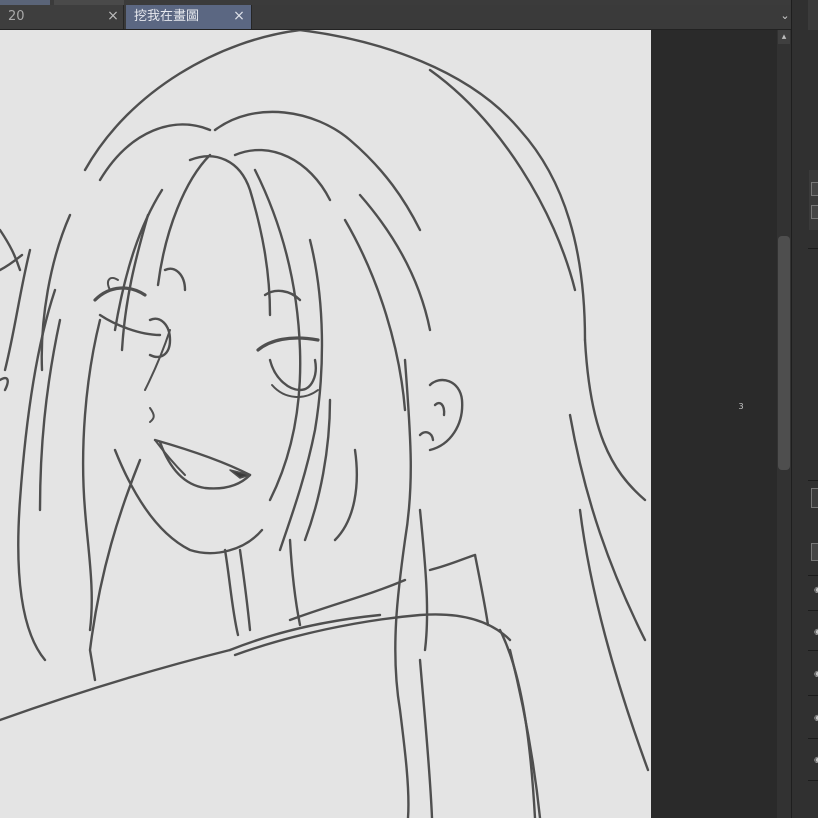  I want to click on document-tab-bar: 20 × 挖我在畫圖 × ⌄, so click(409, 17).